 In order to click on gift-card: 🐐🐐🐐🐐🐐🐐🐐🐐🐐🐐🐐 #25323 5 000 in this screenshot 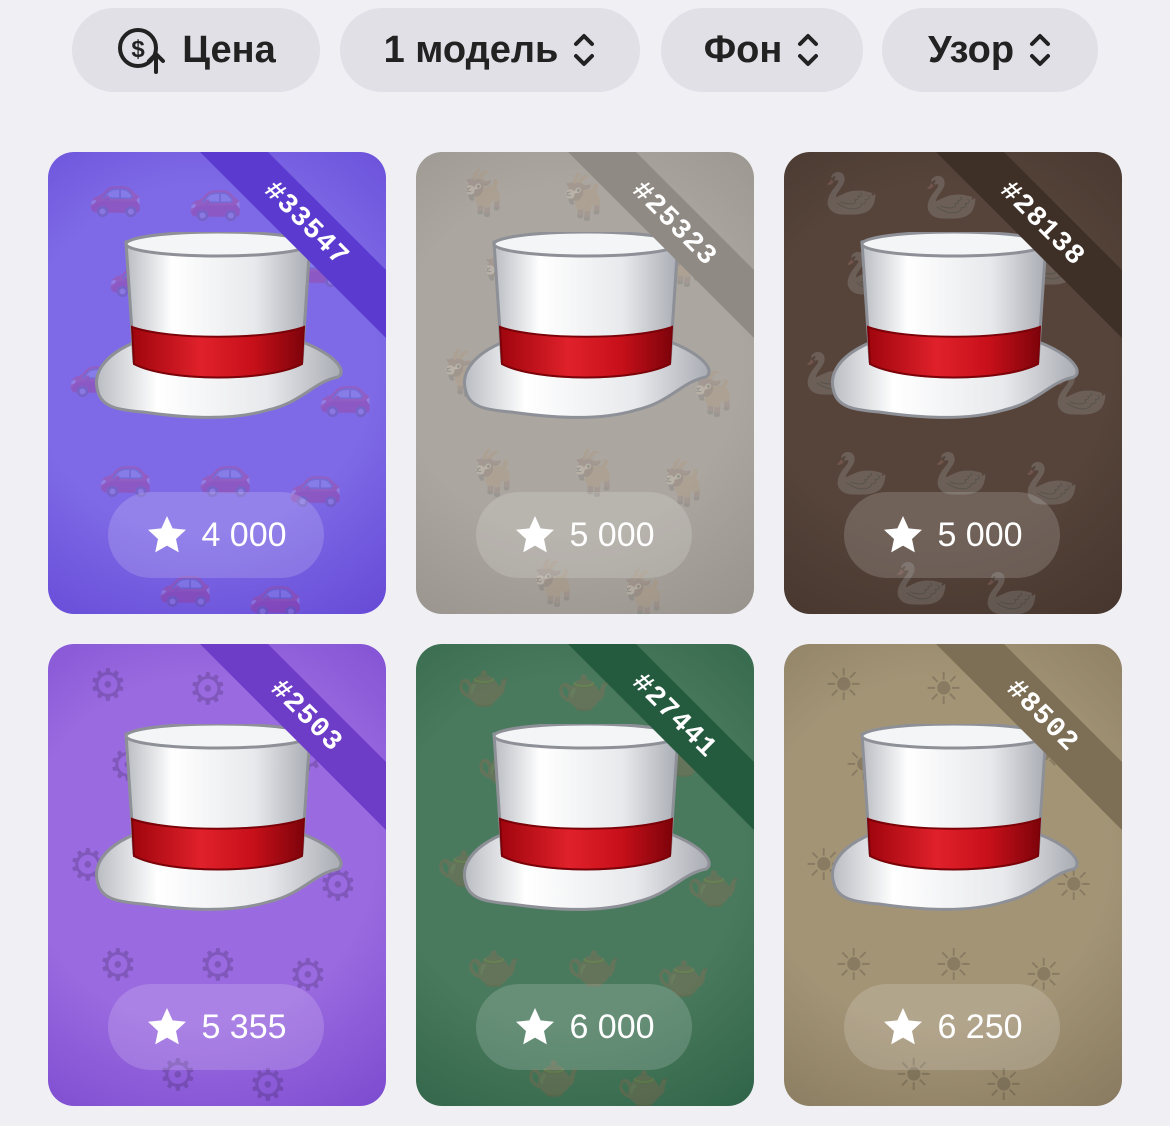, I will do `click(585, 383)`.